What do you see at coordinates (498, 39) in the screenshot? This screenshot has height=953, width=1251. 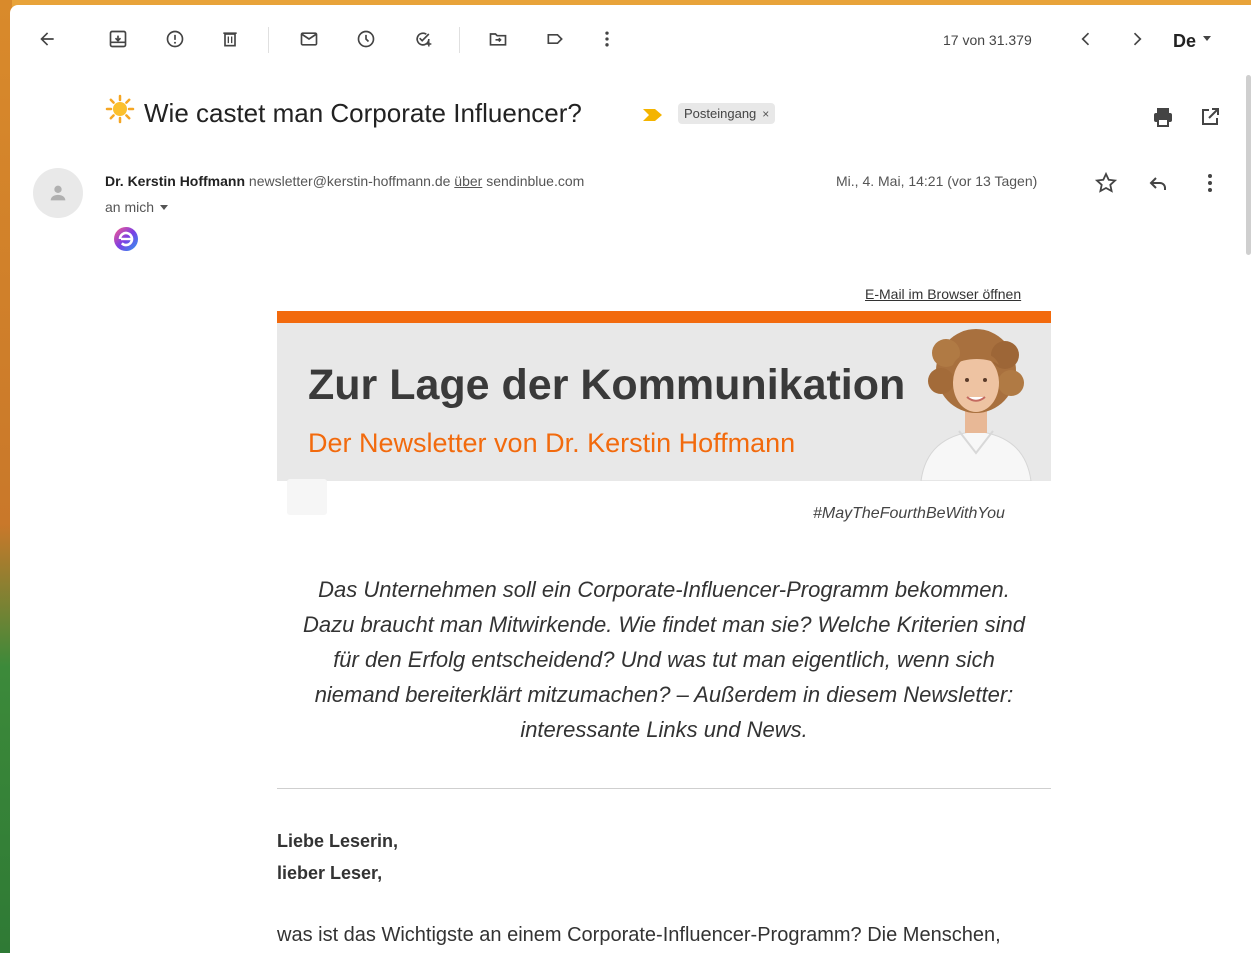 I see `move-to-icon` at bounding box center [498, 39].